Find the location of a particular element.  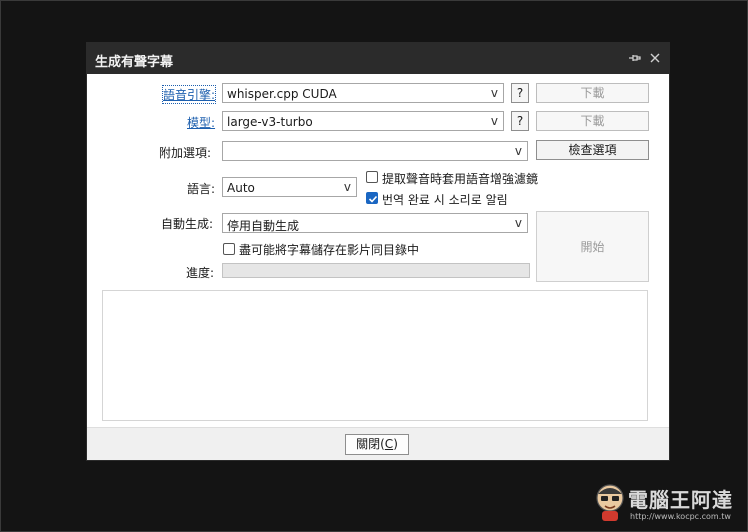

close-button-label: 關閉( is located at coordinates (370, 444).